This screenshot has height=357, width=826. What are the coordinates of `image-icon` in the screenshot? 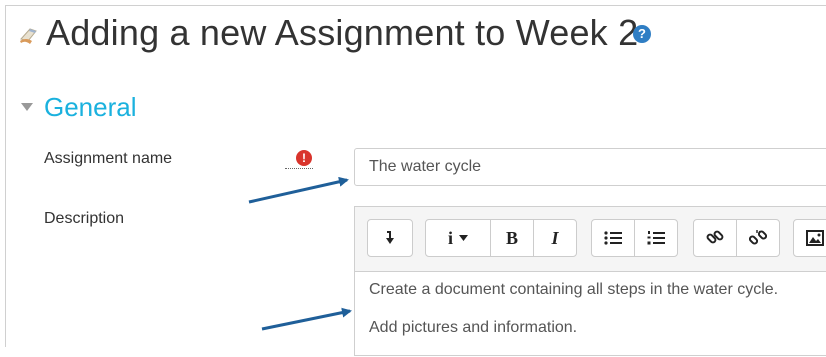 It's located at (815, 238).